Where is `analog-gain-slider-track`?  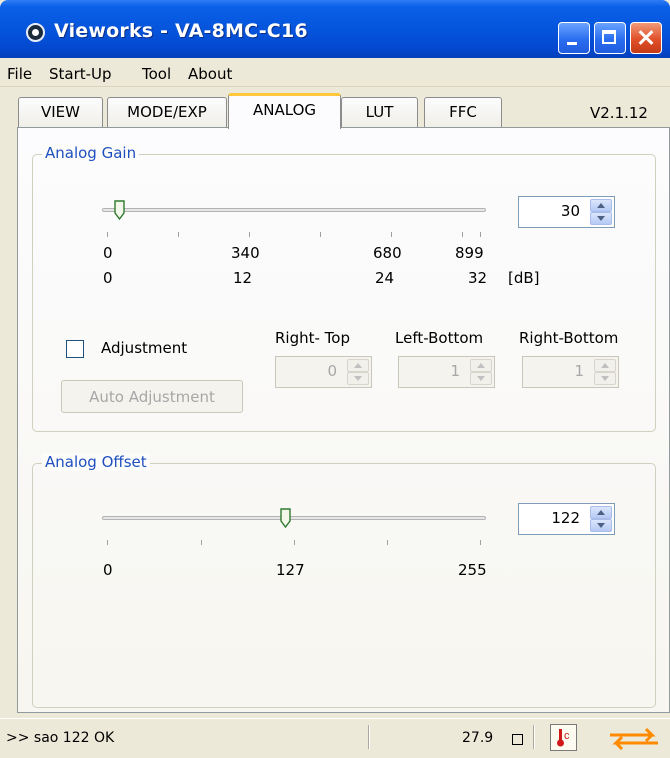
analog-gain-slider-track is located at coordinates (294, 210).